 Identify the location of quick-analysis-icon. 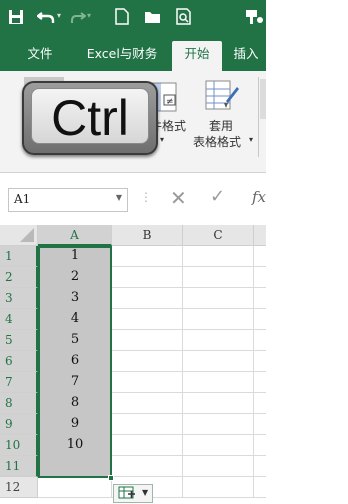
(127, 495).